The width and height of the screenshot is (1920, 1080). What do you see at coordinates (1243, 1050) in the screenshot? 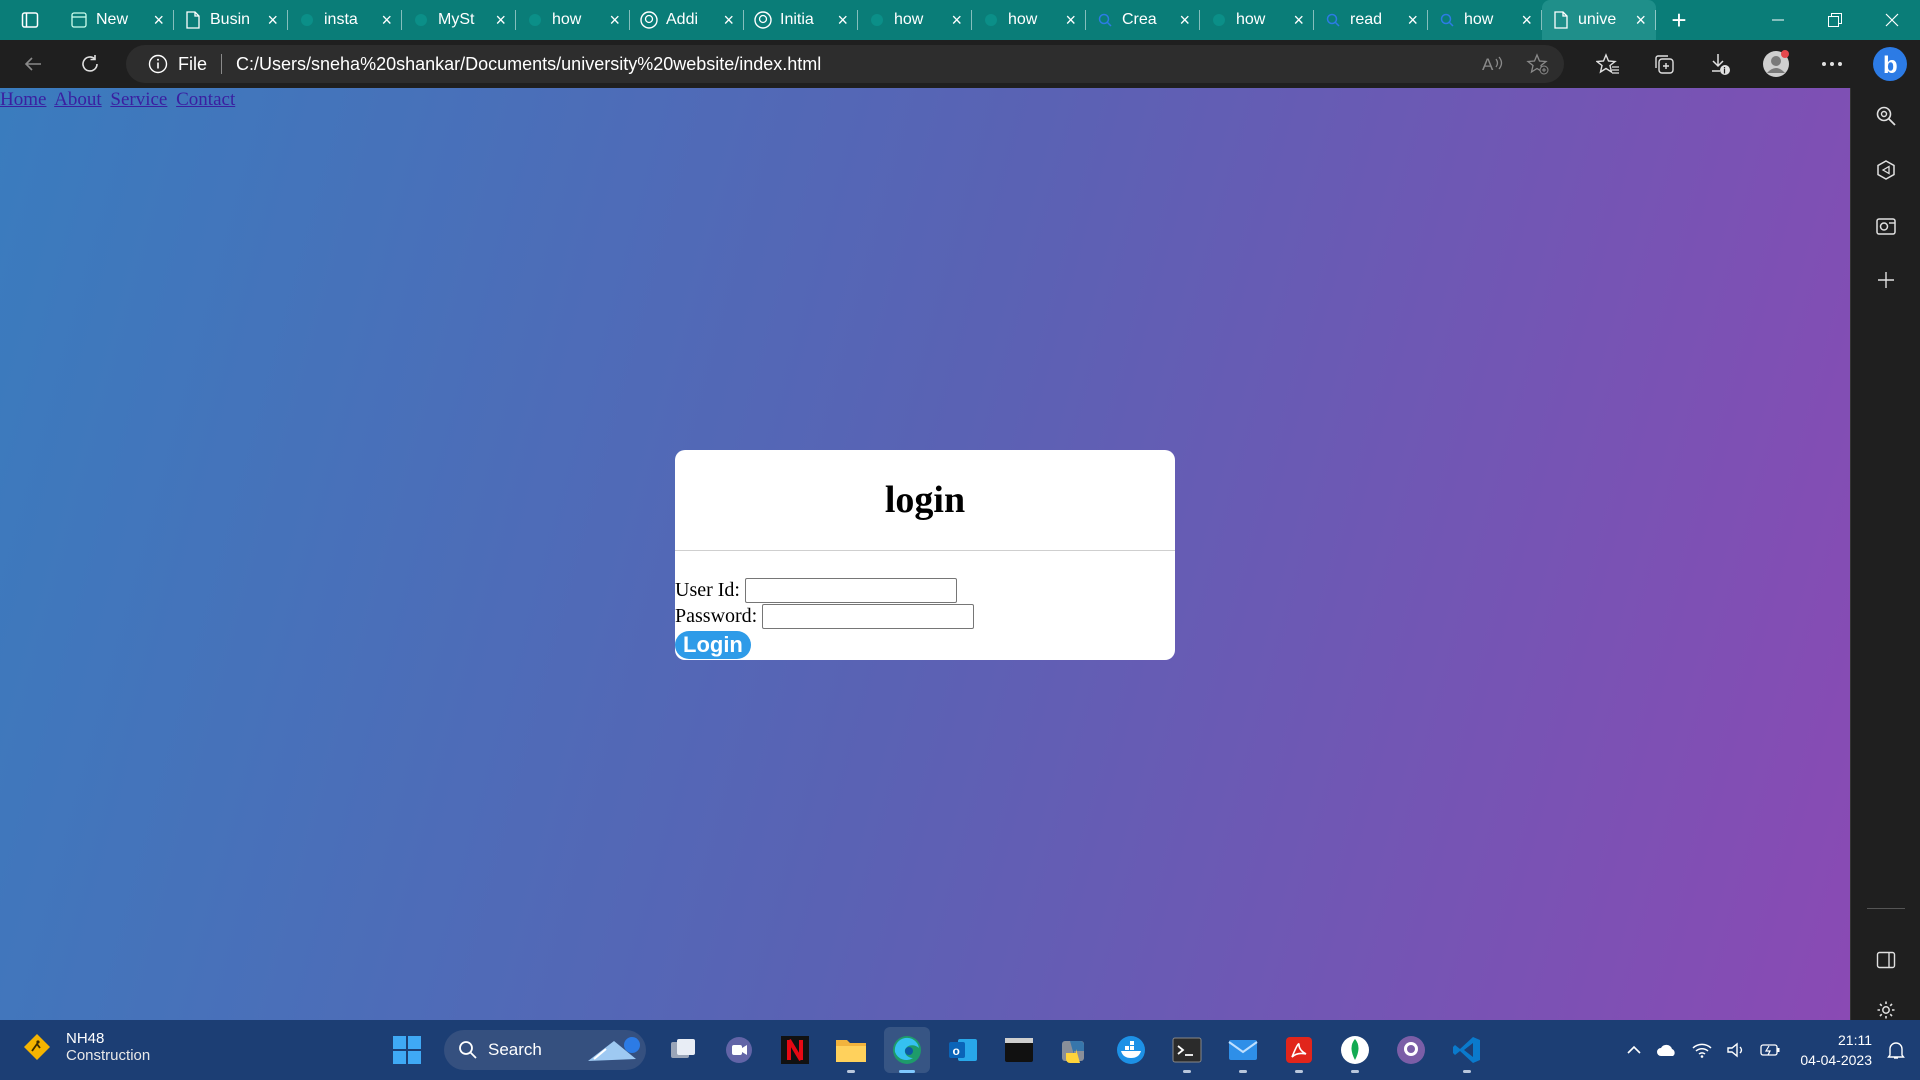
I see `mail-app` at bounding box center [1243, 1050].